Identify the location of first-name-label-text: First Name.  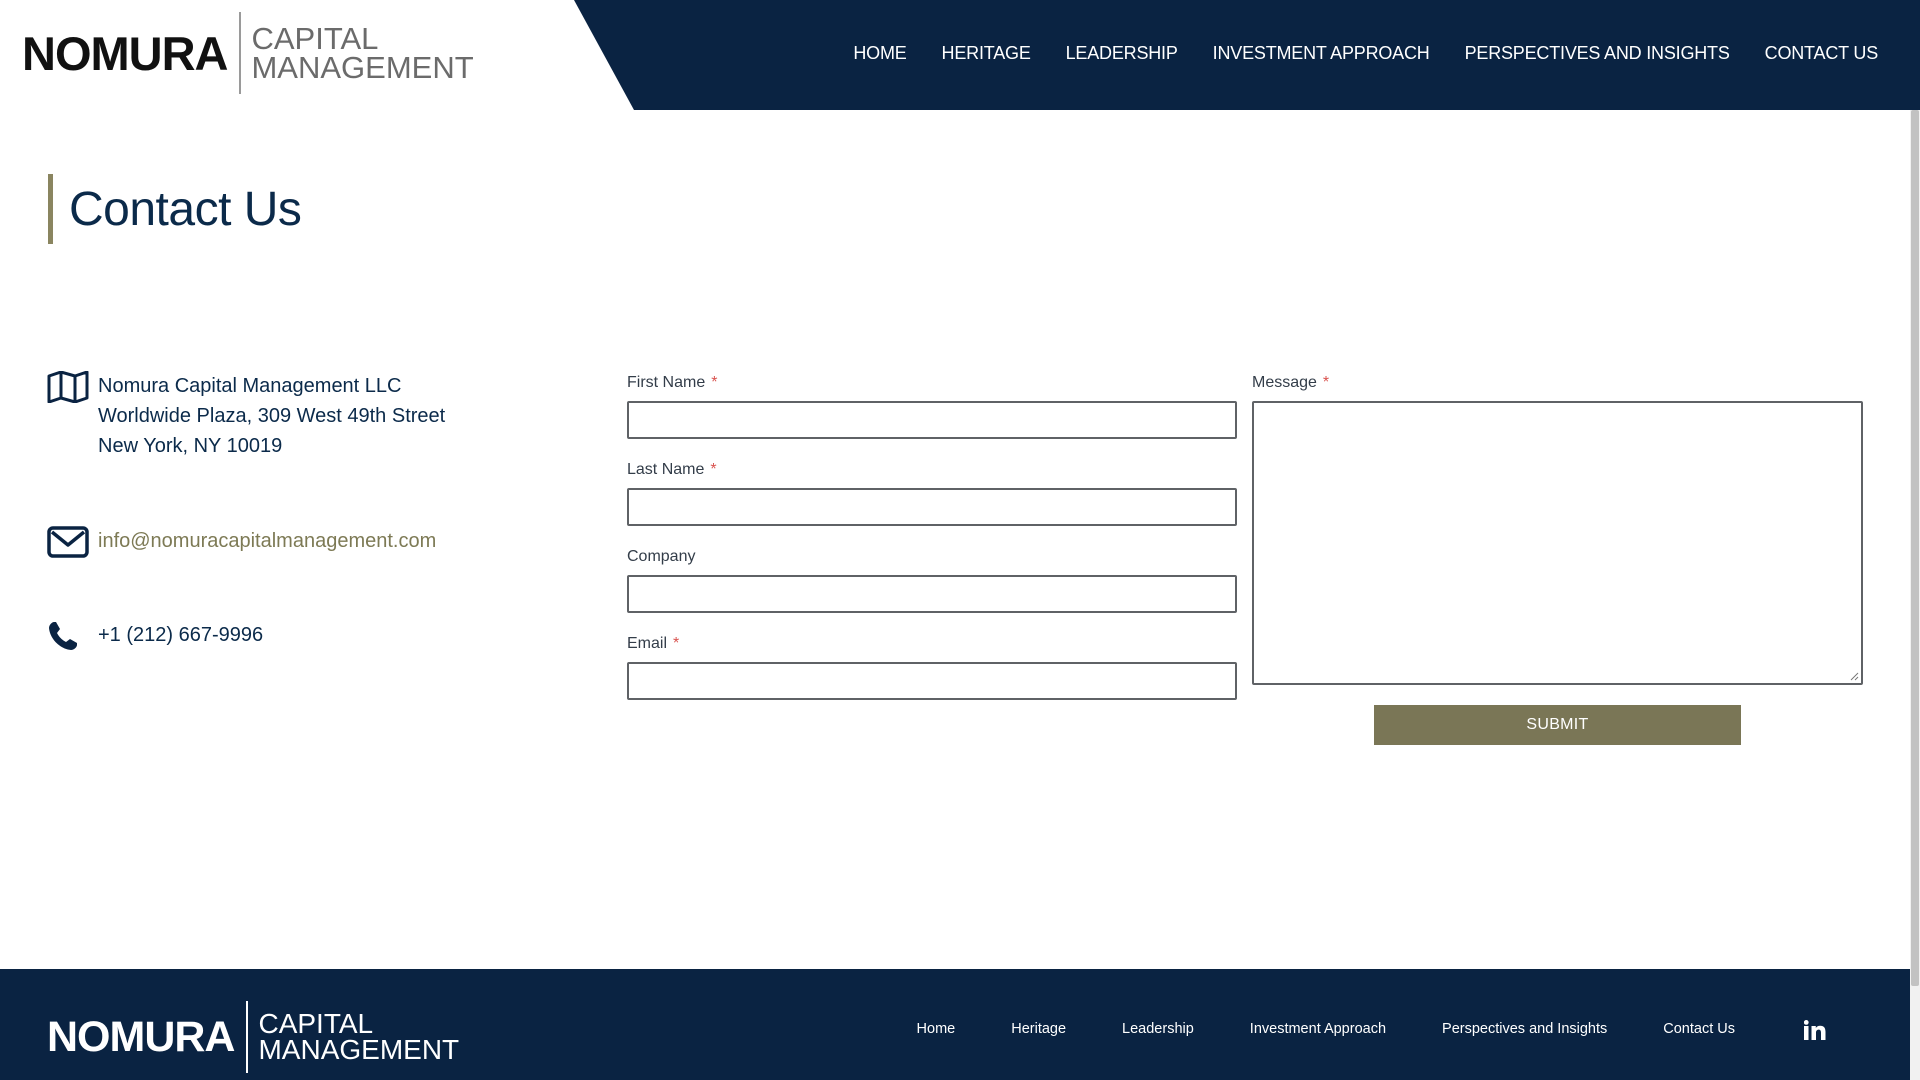
(666, 382).